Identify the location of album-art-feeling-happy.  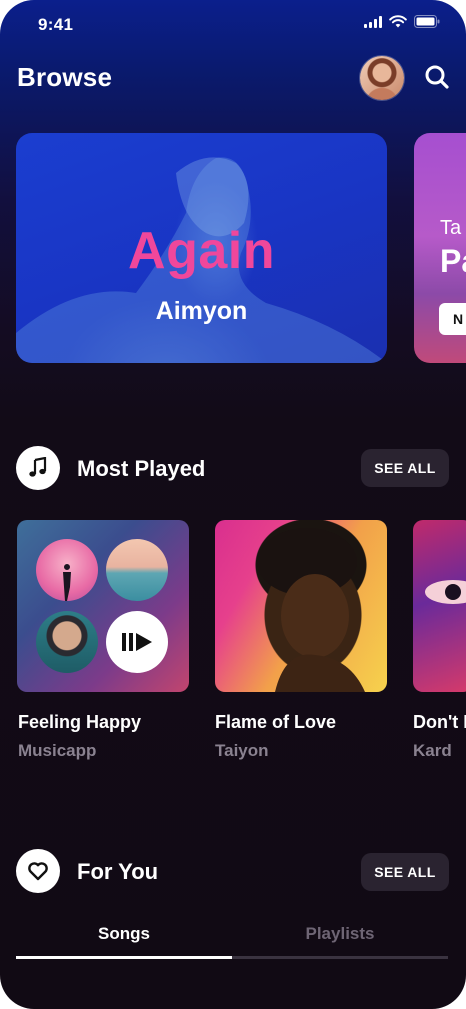
(103, 606).